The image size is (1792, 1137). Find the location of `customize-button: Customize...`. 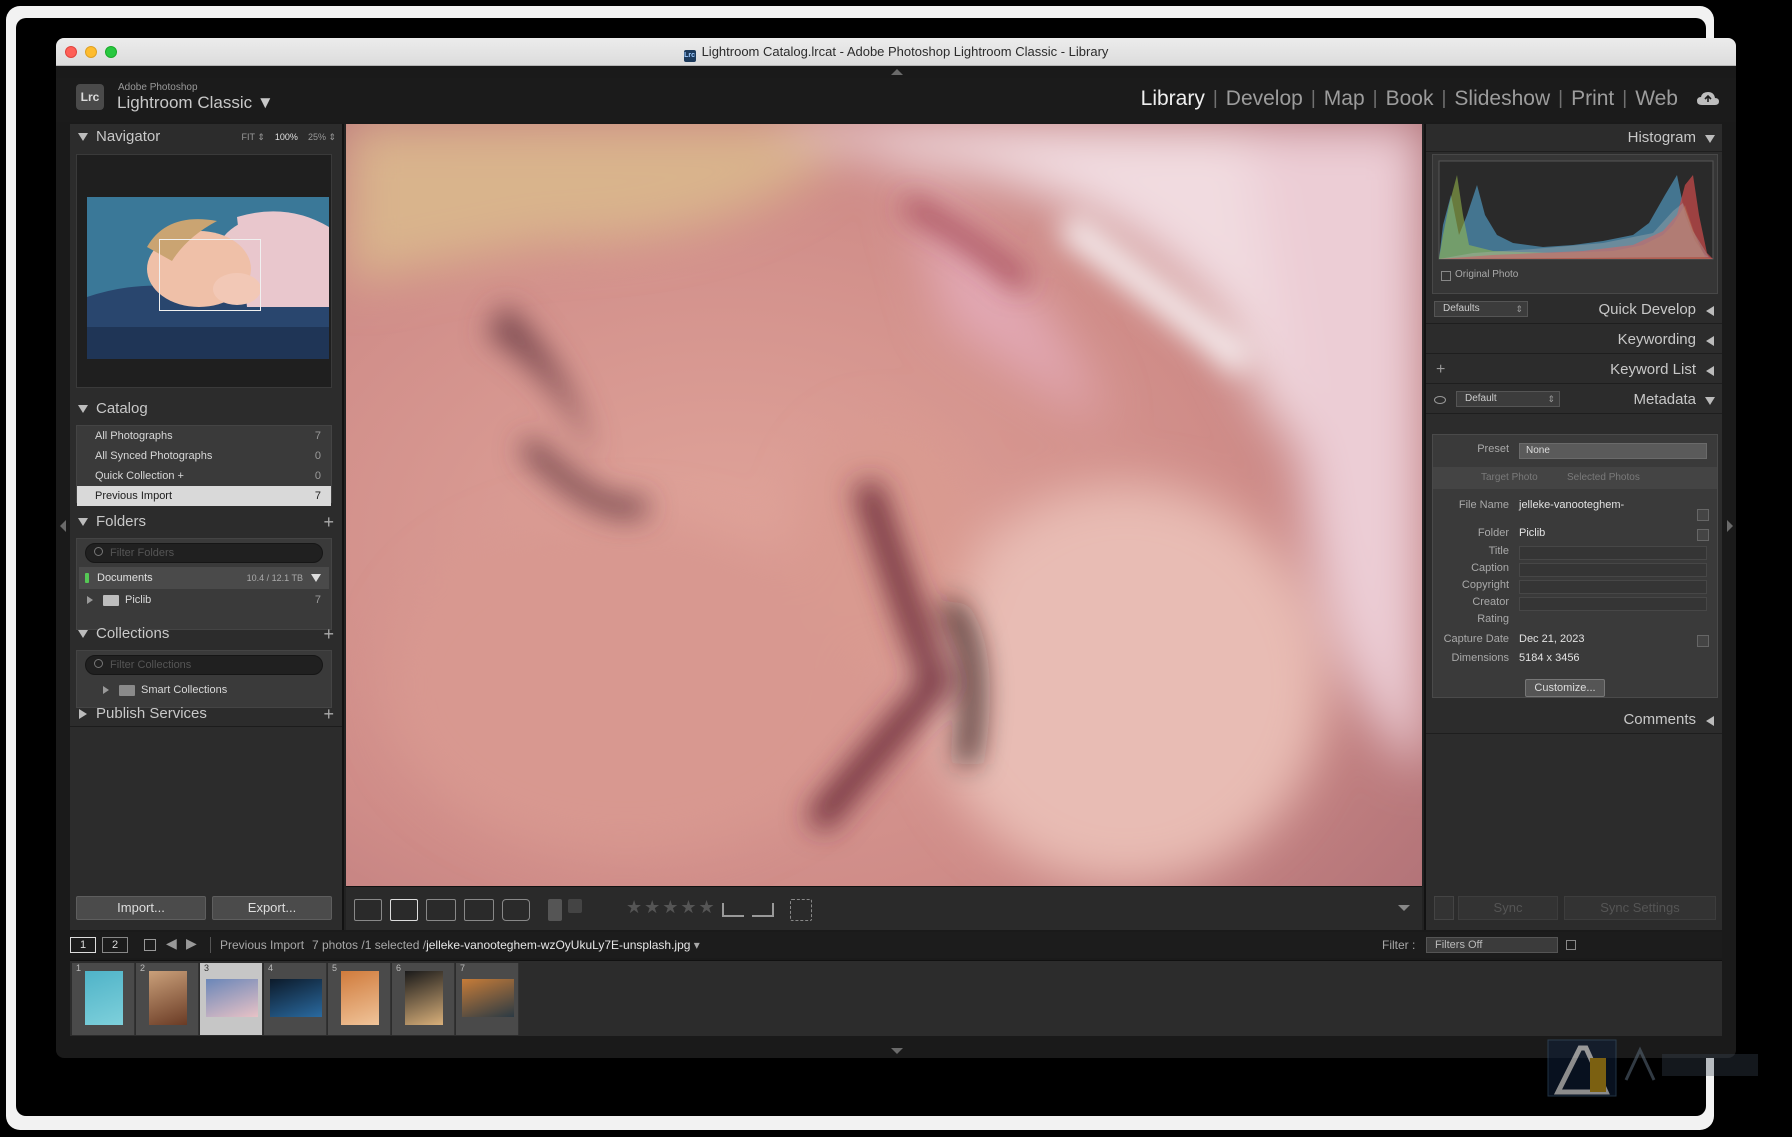

customize-button: Customize... is located at coordinates (1565, 688).